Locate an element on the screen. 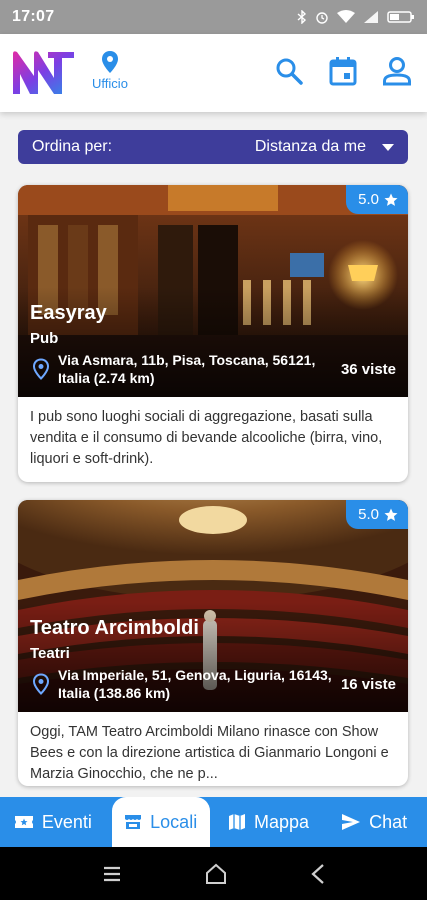 This screenshot has width=427, height=900. user-icon is located at coordinates (397, 71).